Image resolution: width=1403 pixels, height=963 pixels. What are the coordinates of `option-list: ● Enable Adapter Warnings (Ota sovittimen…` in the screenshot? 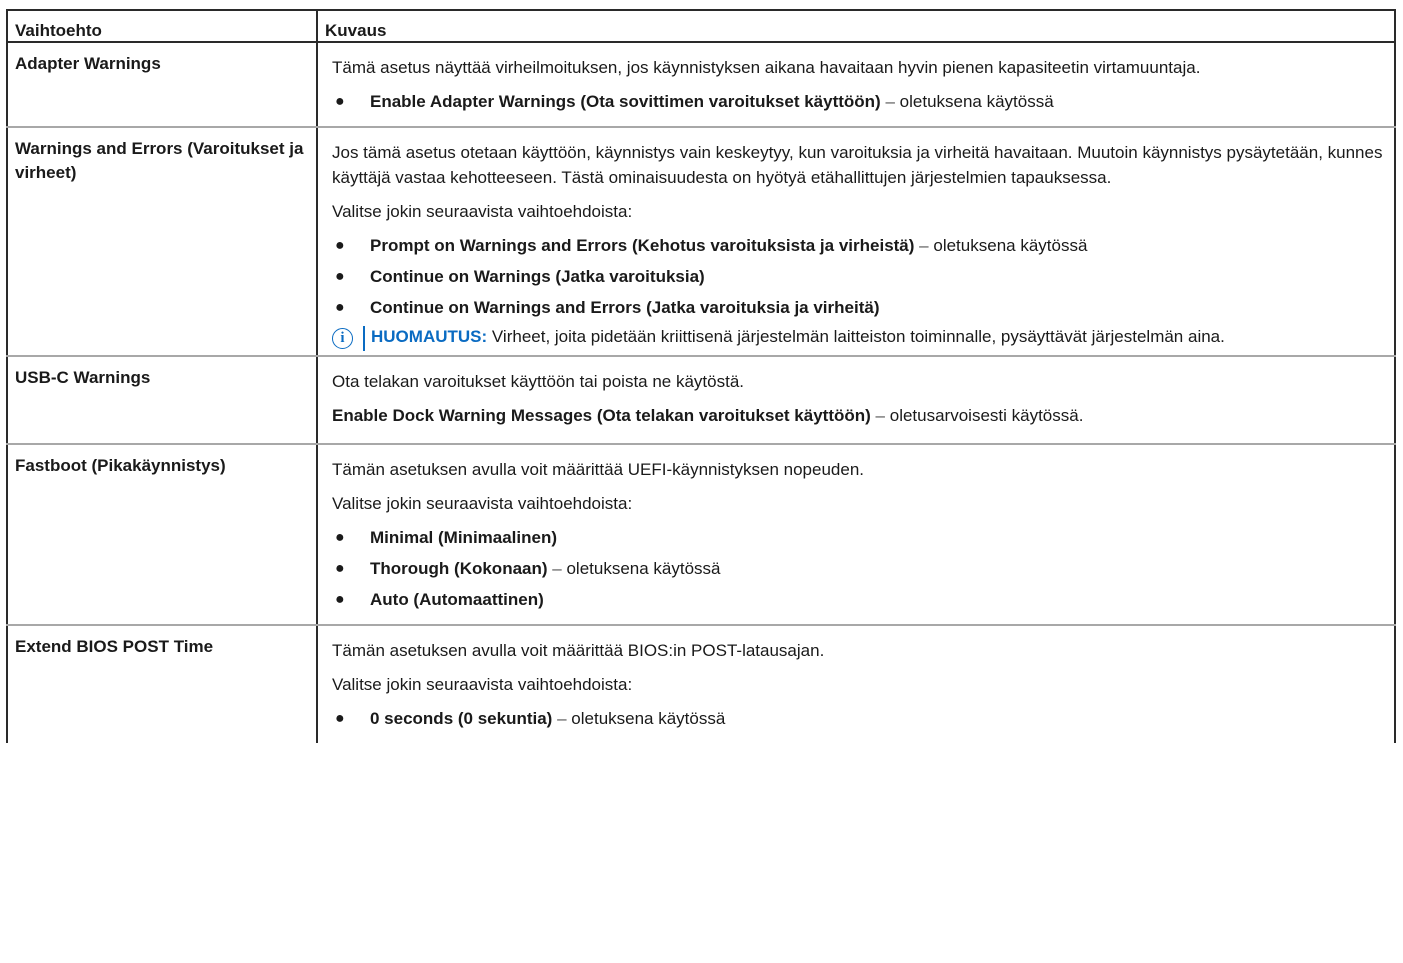 It's located at (859, 101).